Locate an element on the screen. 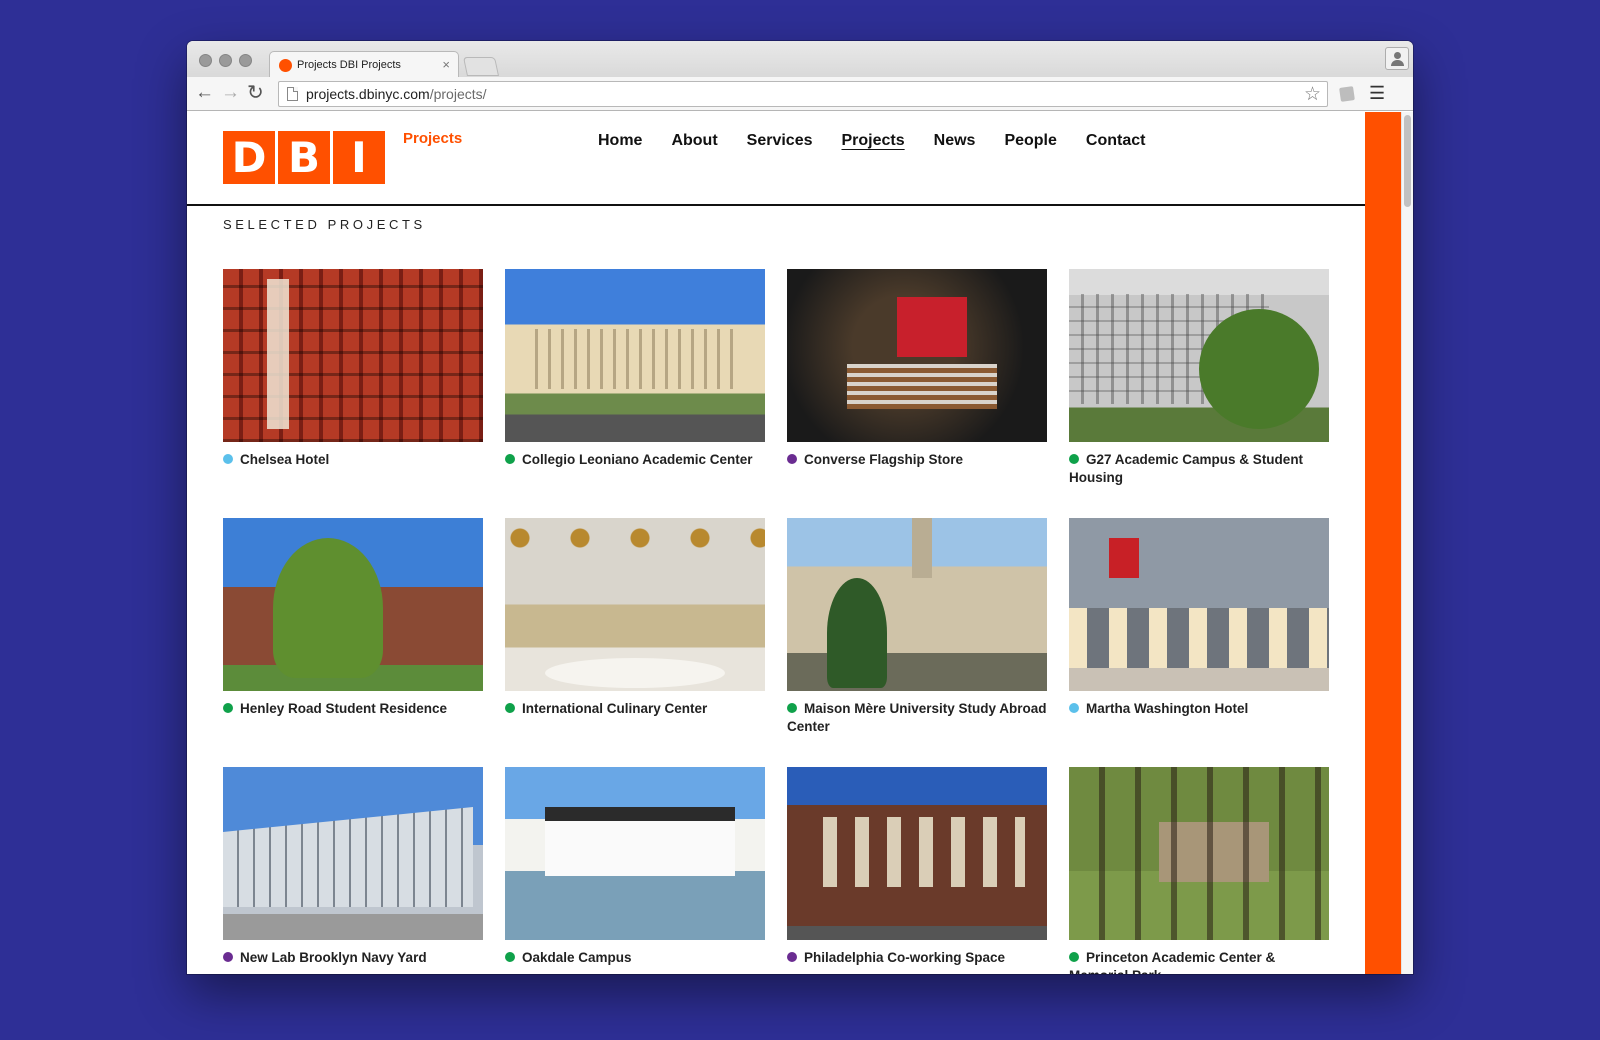 This screenshot has height=1040, width=1600. tab-title: Projects DBI Projects is located at coordinates (349, 65).